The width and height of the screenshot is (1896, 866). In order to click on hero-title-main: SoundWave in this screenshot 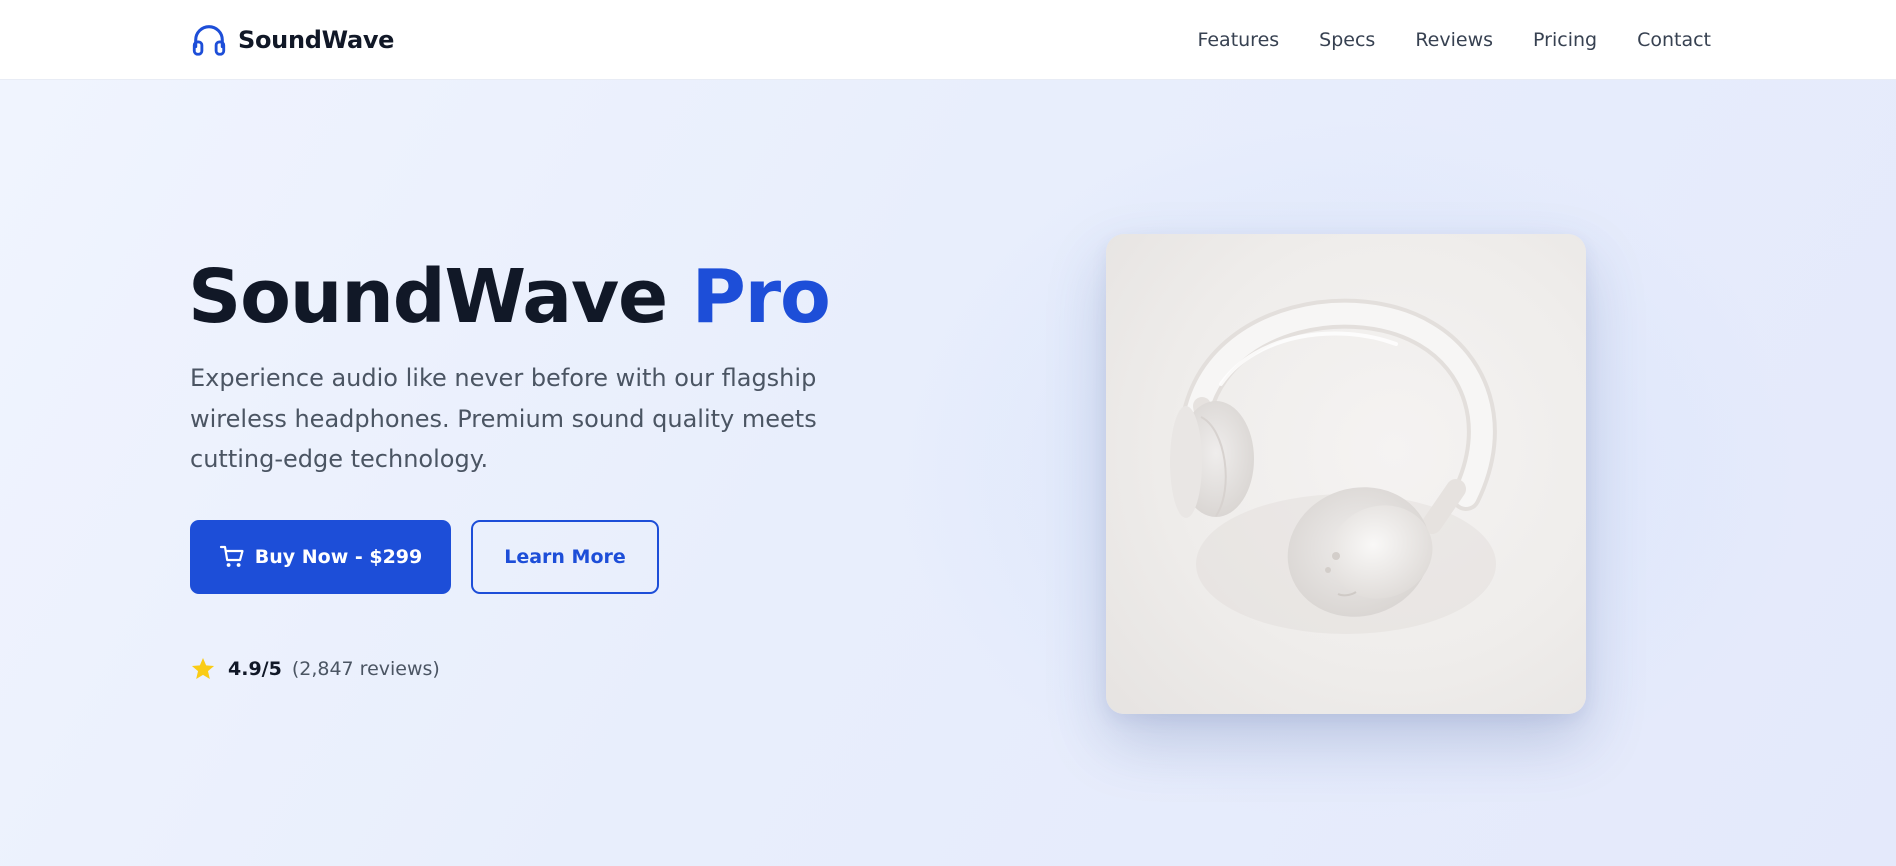, I will do `click(428, 297)`.